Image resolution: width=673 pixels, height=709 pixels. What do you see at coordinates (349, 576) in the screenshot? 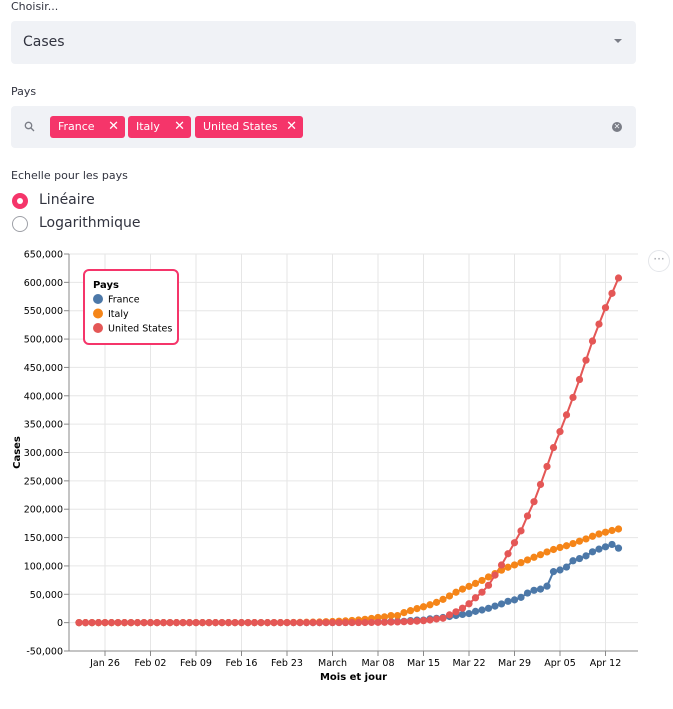
I see `series-line-italy` at bounding box center [349, 576].